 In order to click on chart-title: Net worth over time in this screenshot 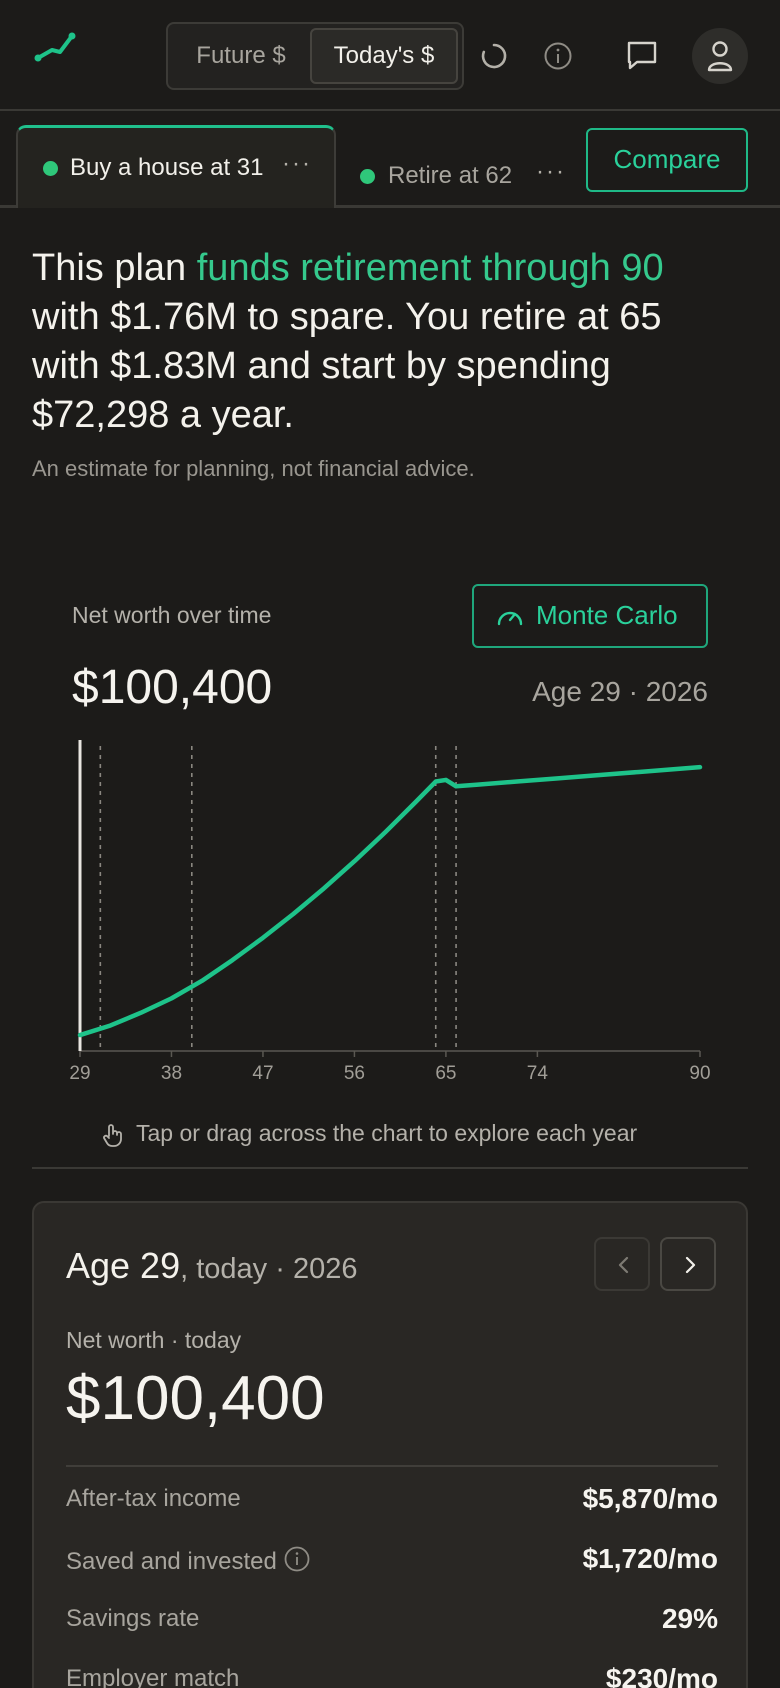, I will do `click(172, 615)`.